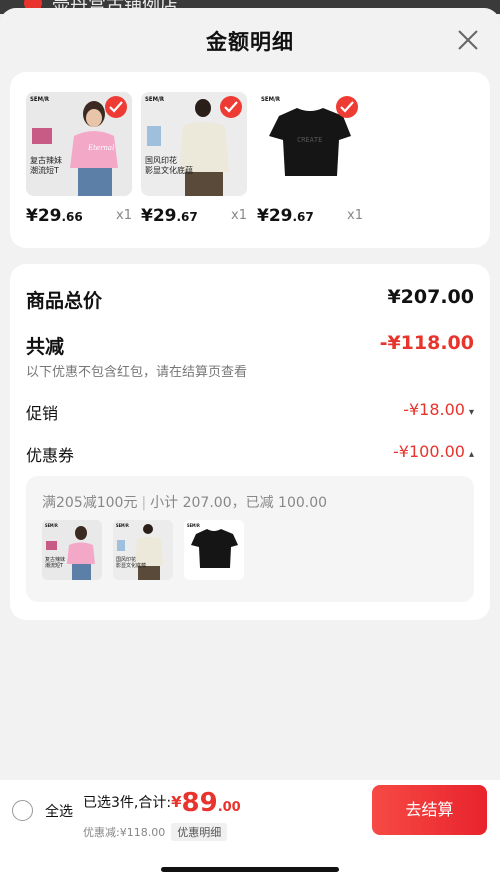  I want to click on home-indicator, so click(250, 869).